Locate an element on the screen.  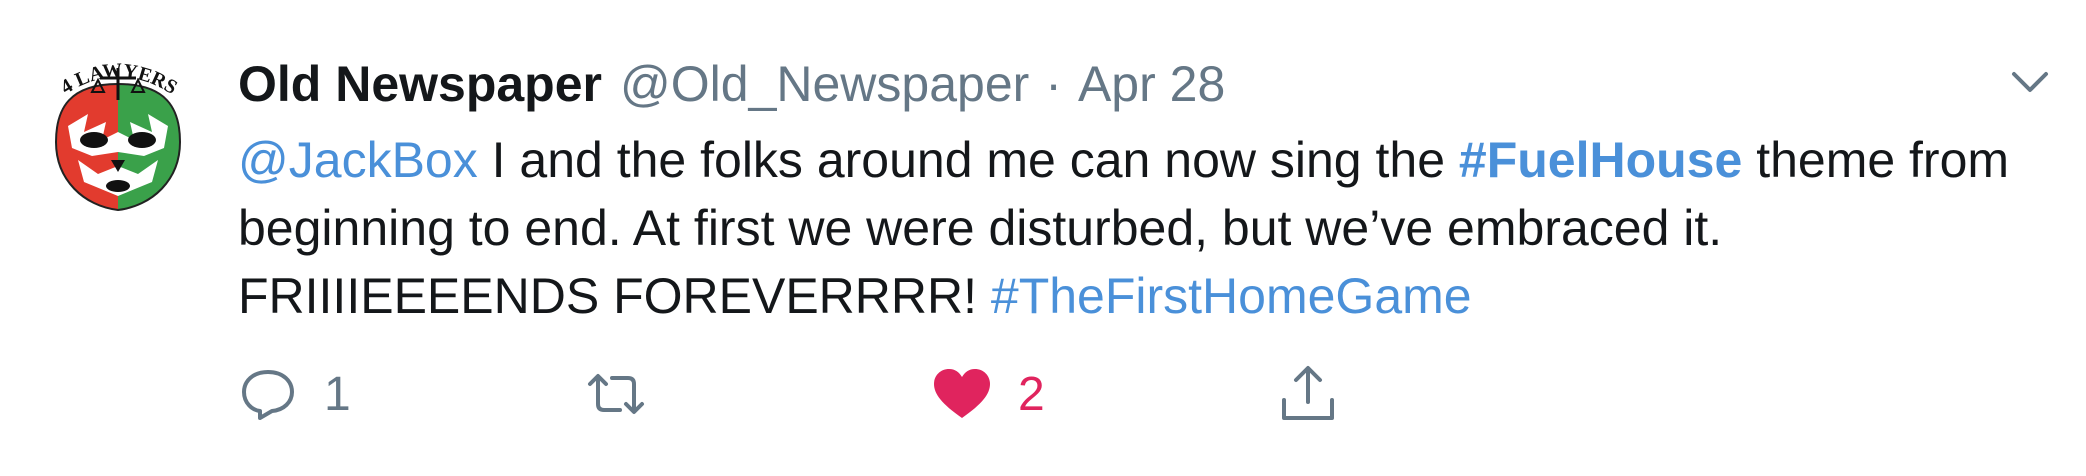
share-icon is located at coordinates (1308, 393).